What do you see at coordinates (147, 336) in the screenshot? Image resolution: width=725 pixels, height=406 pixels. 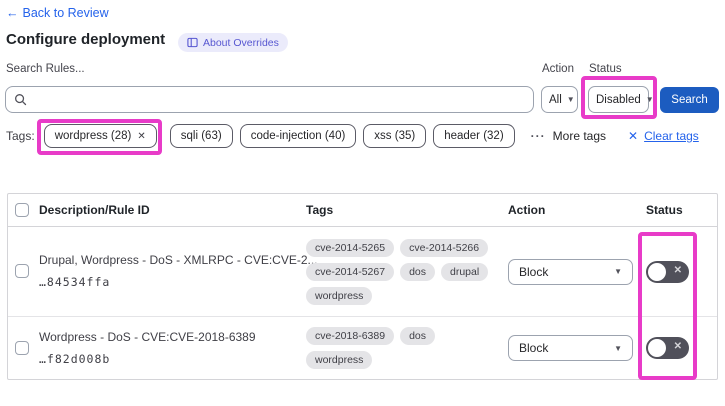 I see `rule-description: Wordpress - DoS - CVE:CVE-2018-6389` at bounding box center [147, 336].